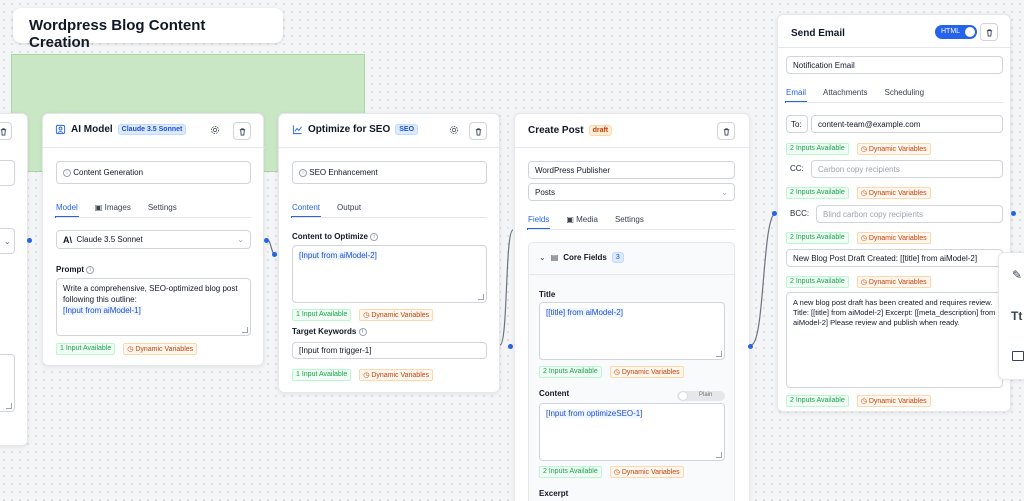  I want to click on tab-media: ▣ Media, so click(582, 219).